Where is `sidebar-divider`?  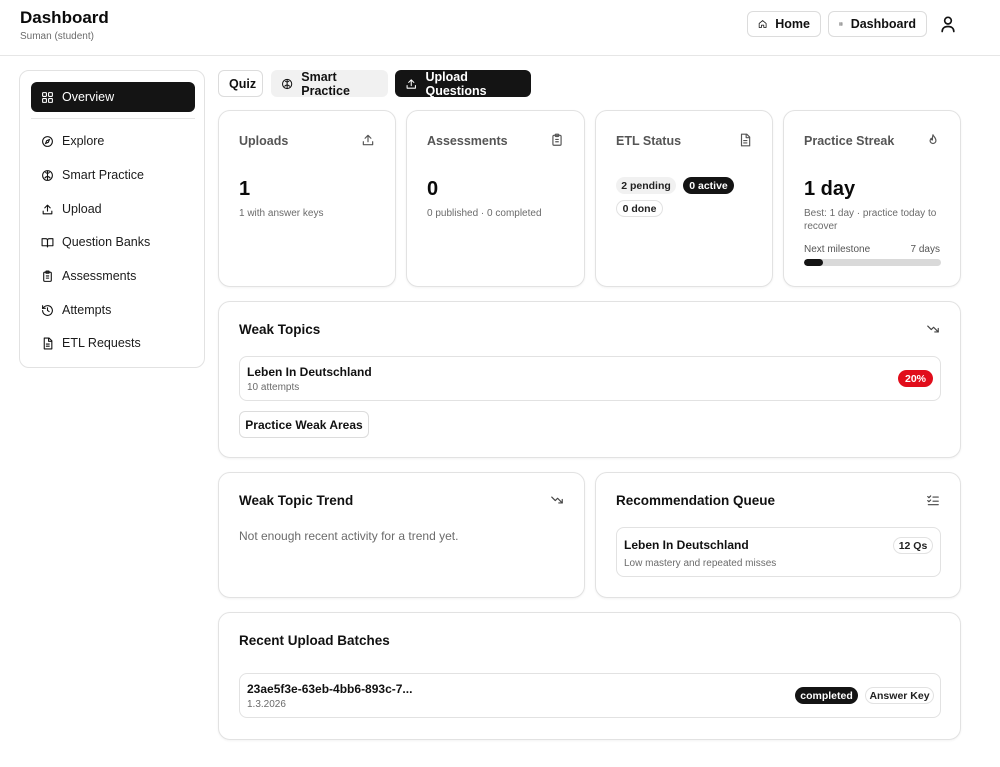 sidebar-divider is located at coordinates (113, 118).